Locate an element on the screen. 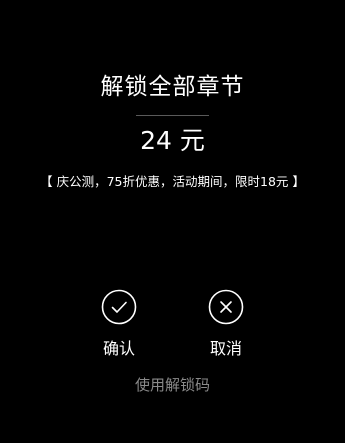 The width and height of the screenshot is (345, 443). confirm-button: 确认 is located at coordinates (119, 324).